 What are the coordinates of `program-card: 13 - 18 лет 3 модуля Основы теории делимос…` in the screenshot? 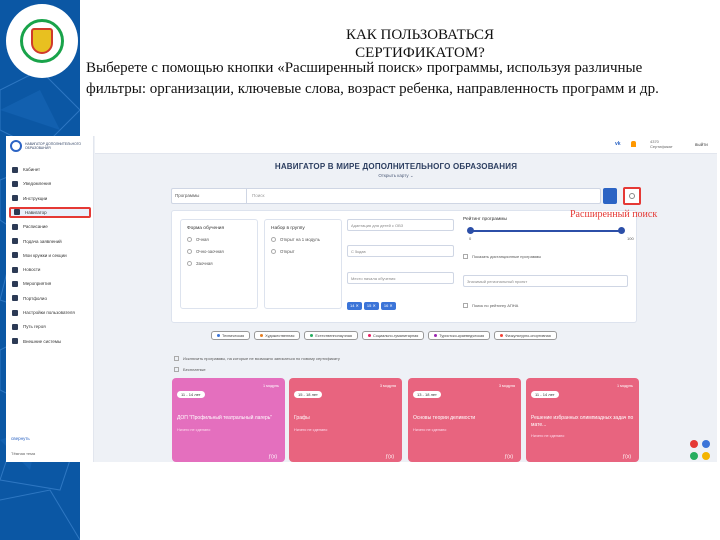 It's located at (464, 420).